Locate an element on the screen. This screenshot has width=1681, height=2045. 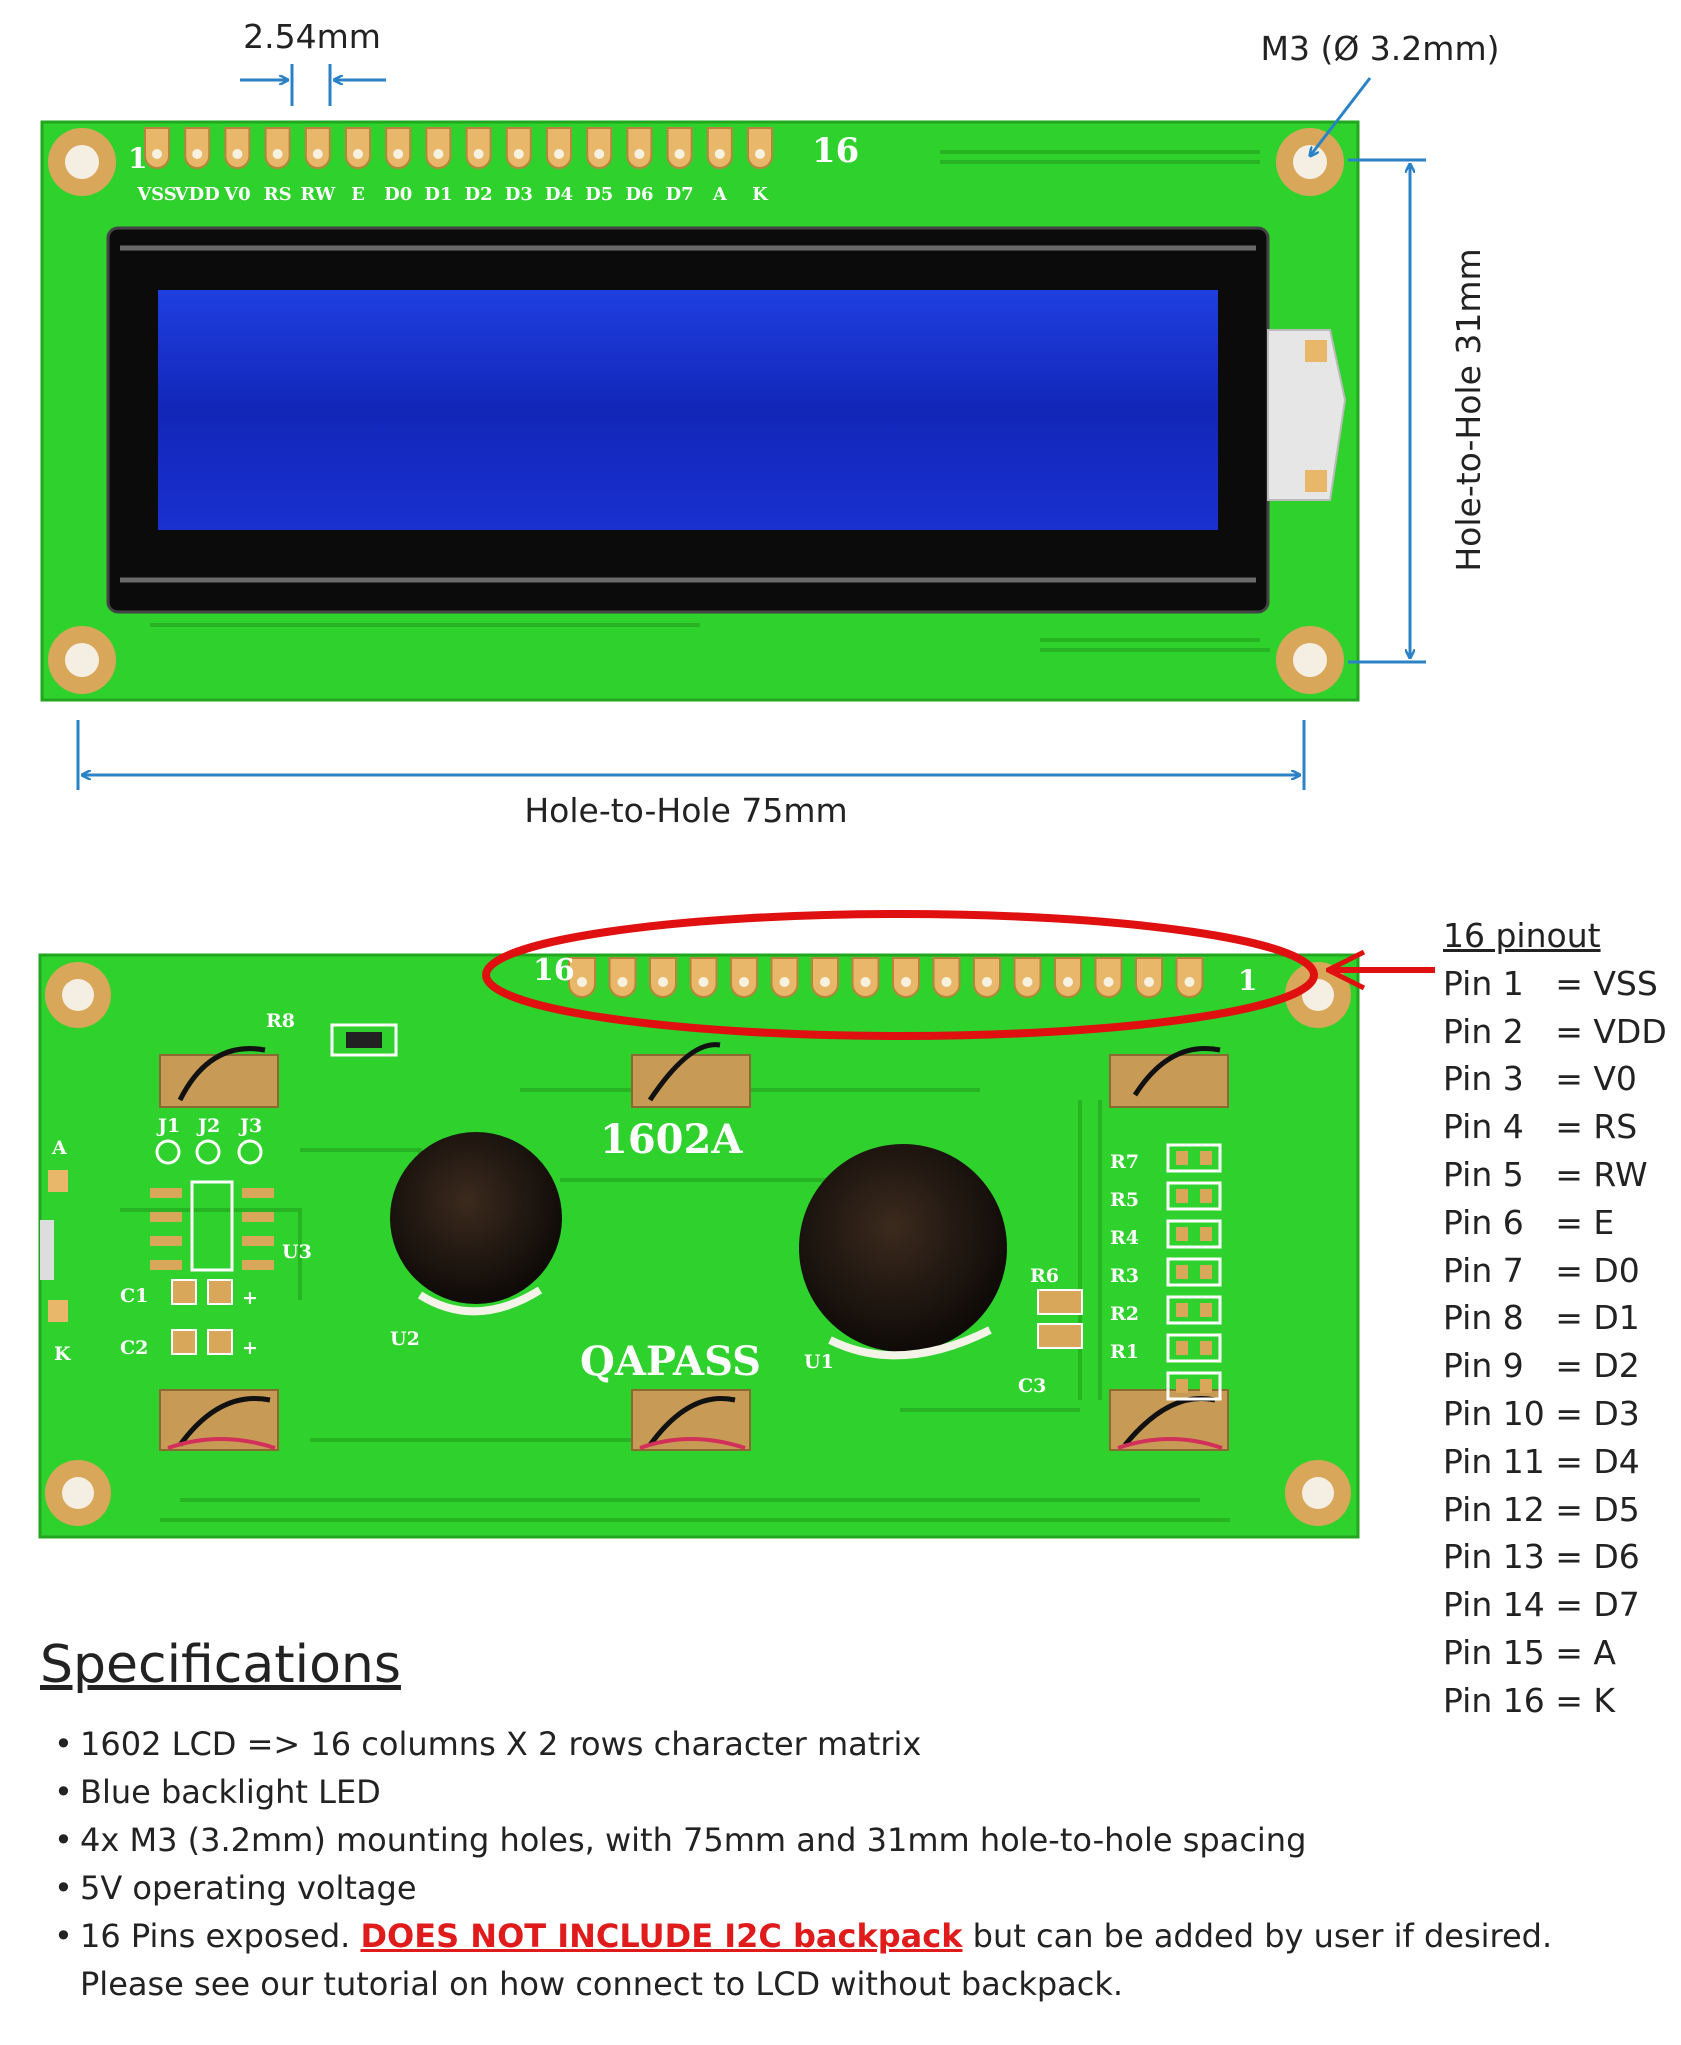
silk-r4: R4 is located at coordinates (1124, 1238).